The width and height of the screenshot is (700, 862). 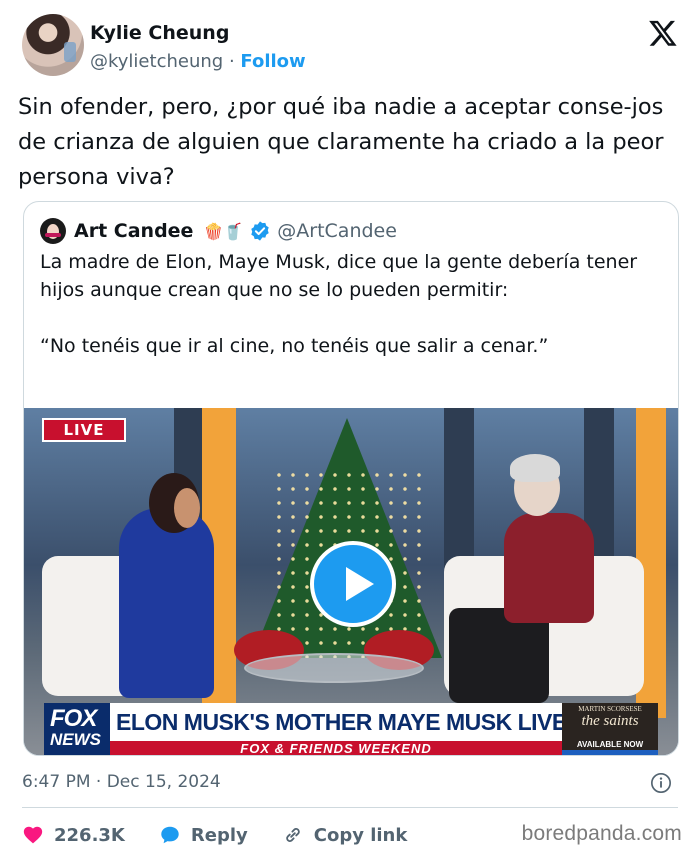 I want to click on quoted-author-avatar, so click(x=53, y=231).